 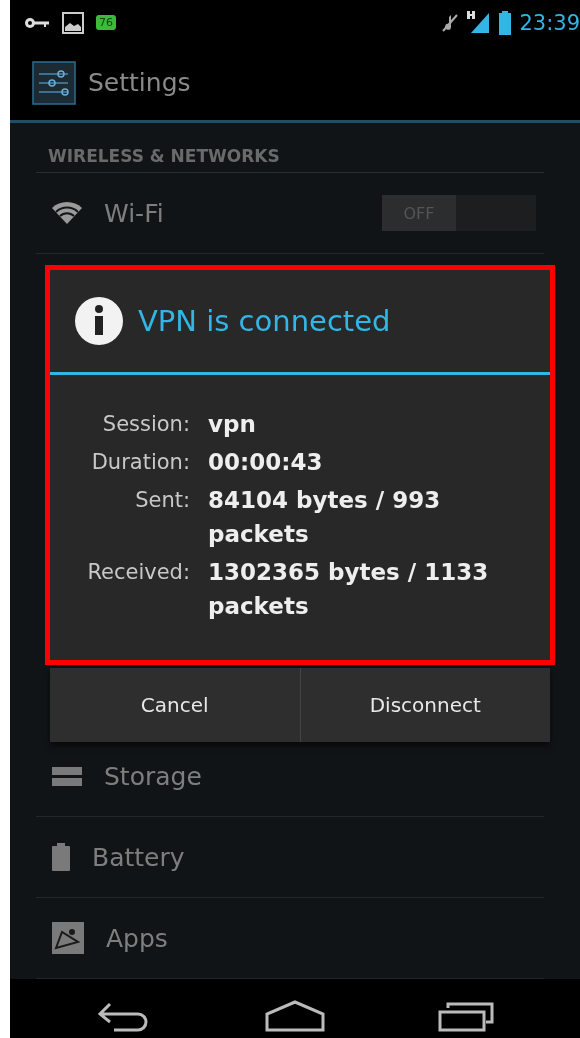 What do you see at coordinates (54, 82) in the screenshot?
I see `settings-sliders-icon` at bounding box center [54, 82].